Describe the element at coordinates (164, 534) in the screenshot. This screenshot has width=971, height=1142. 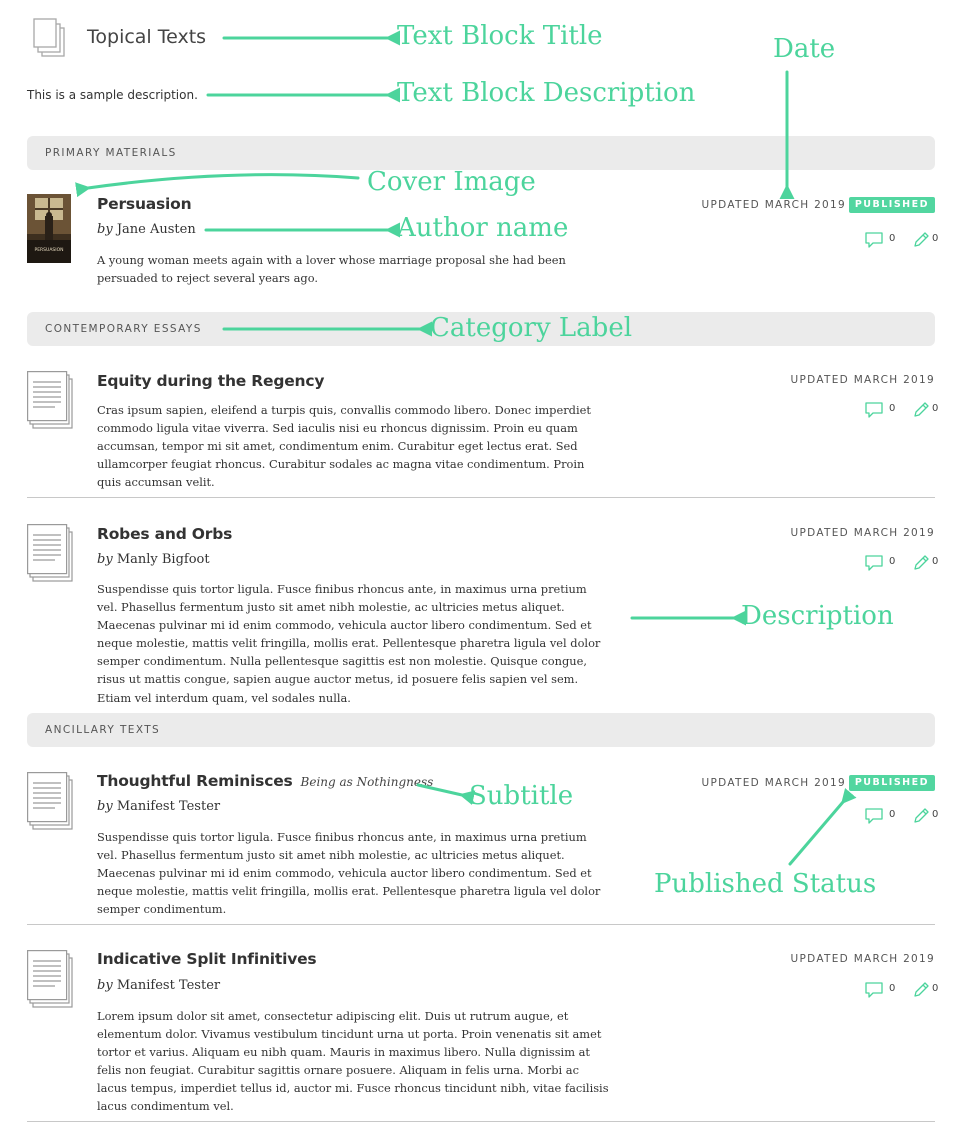
I see `entry-title: Robes and Orbs` at that location.